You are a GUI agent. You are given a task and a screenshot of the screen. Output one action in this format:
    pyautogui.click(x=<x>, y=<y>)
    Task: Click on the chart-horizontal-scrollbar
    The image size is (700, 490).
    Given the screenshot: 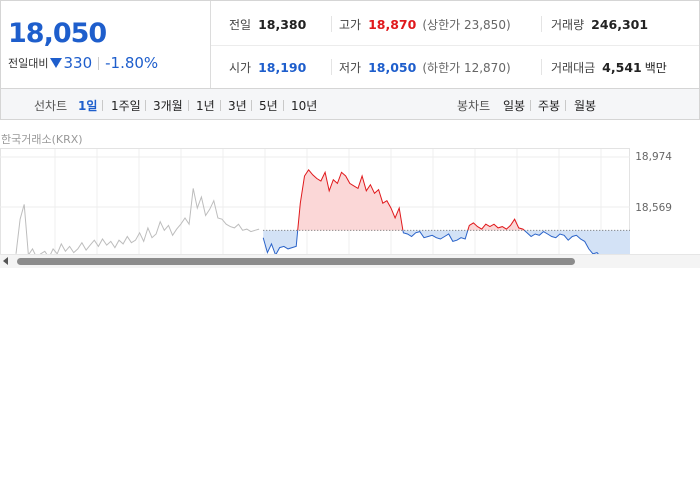 What is the action you would take?
    pyautogui.click(x=350, y=261)
    